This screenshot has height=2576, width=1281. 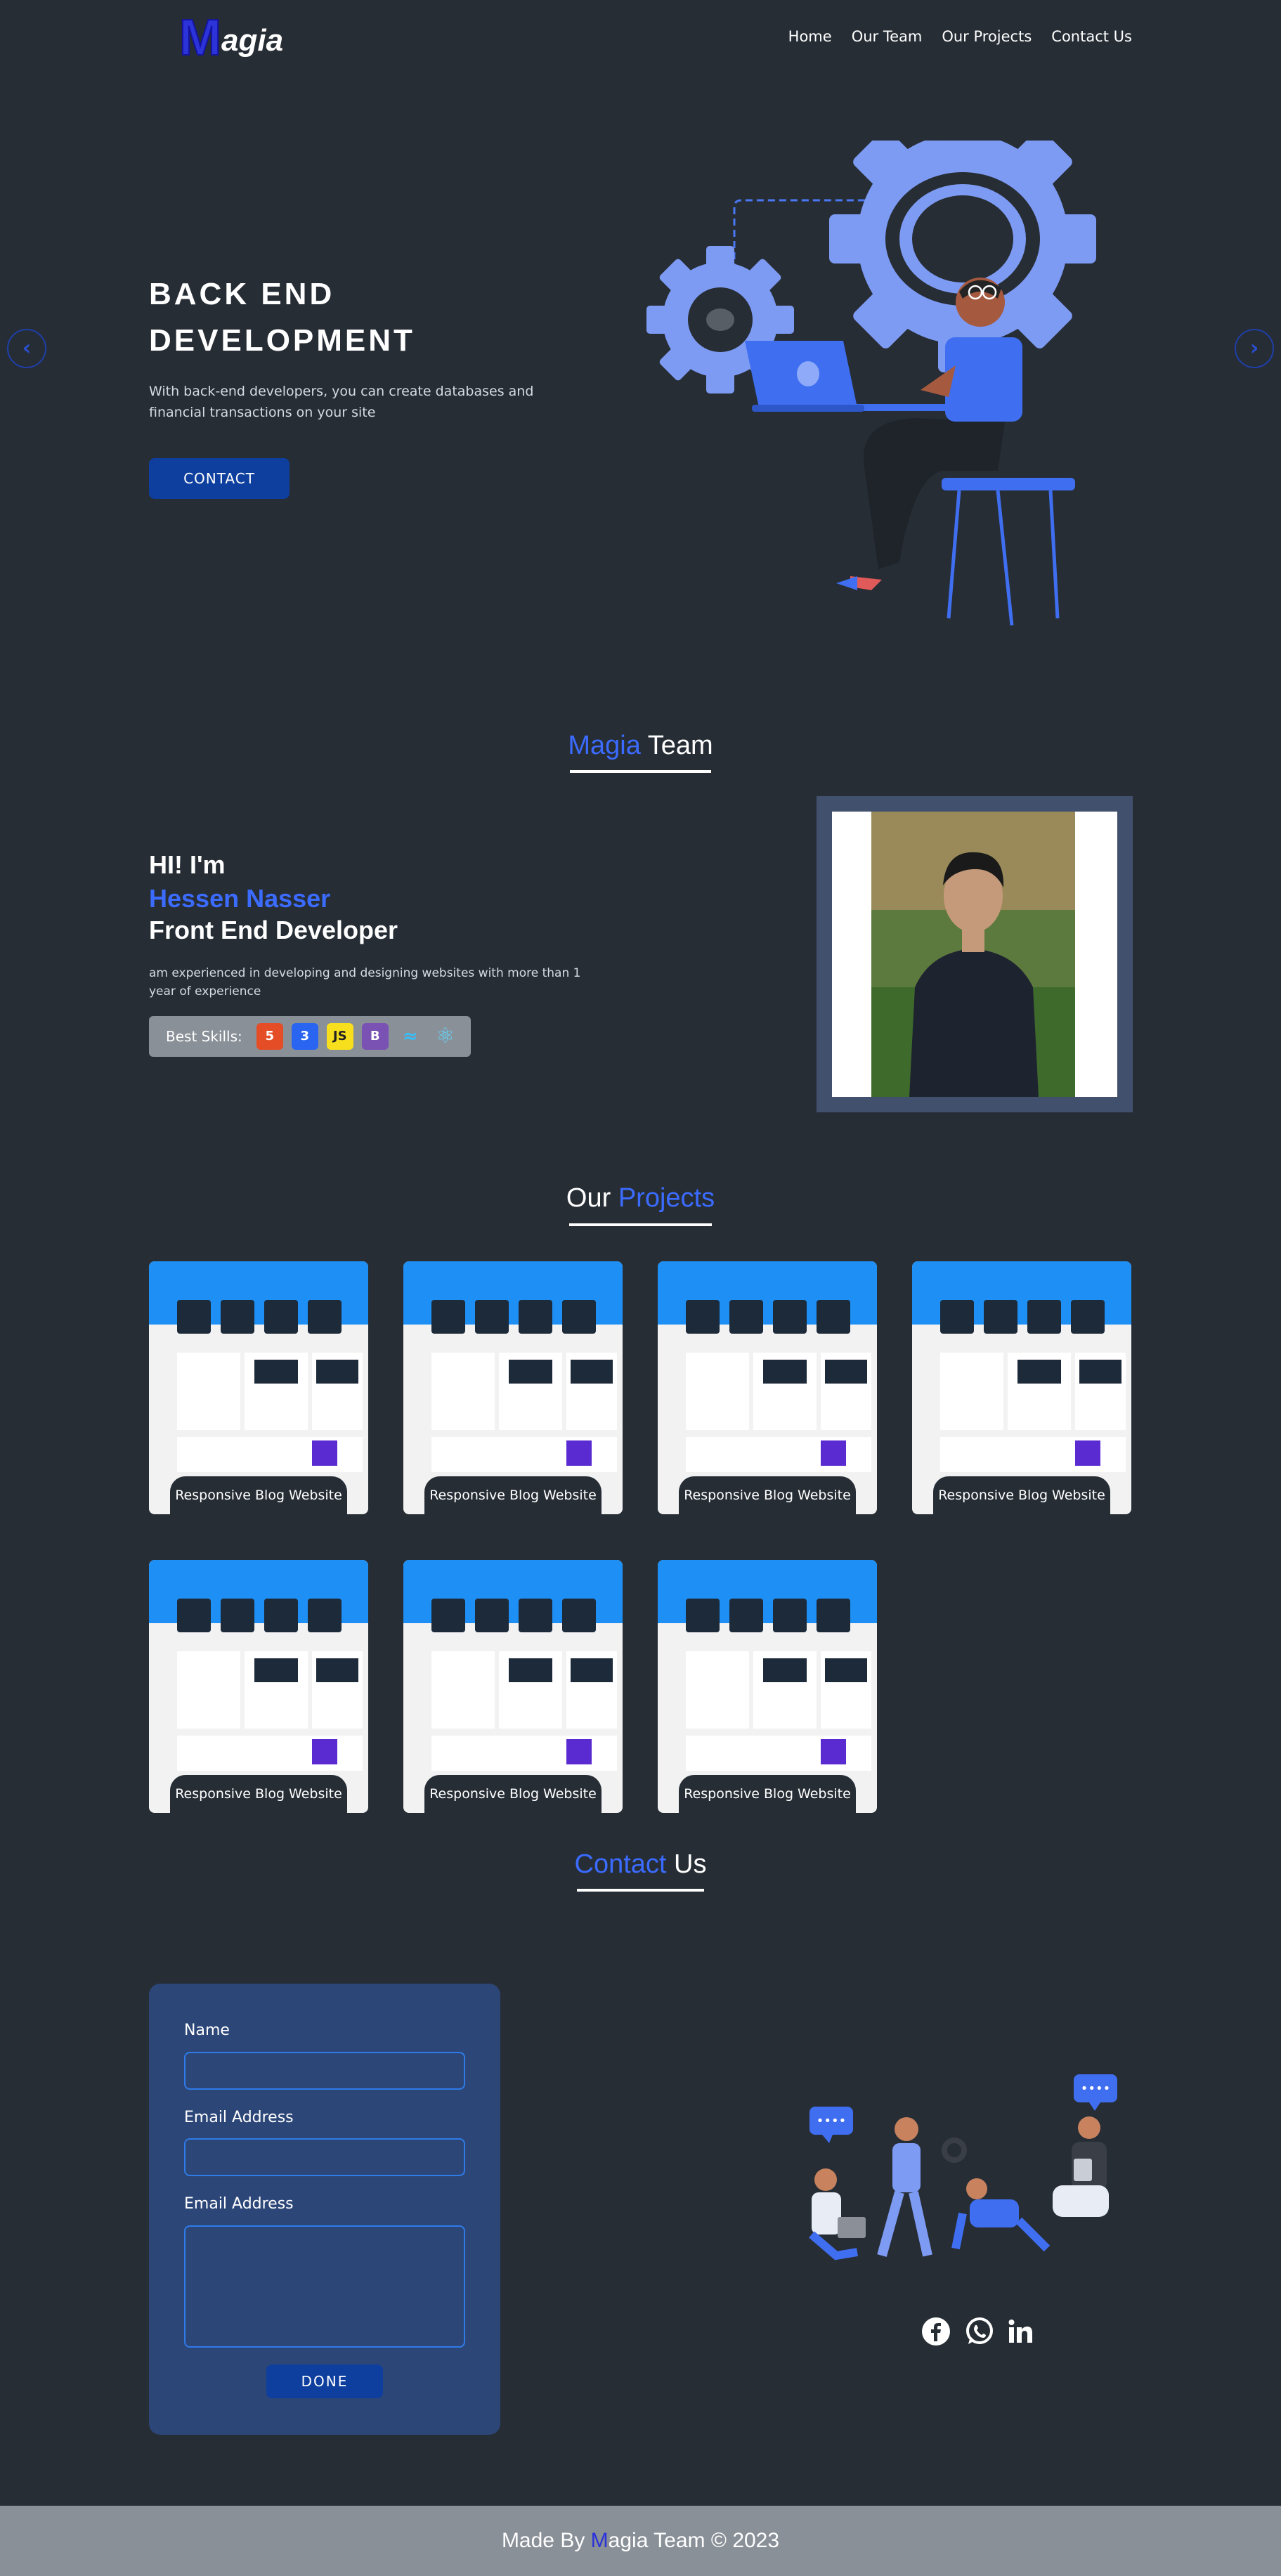 I want to click on tailwind-icon: ≈, so click(x=410, y=1036).